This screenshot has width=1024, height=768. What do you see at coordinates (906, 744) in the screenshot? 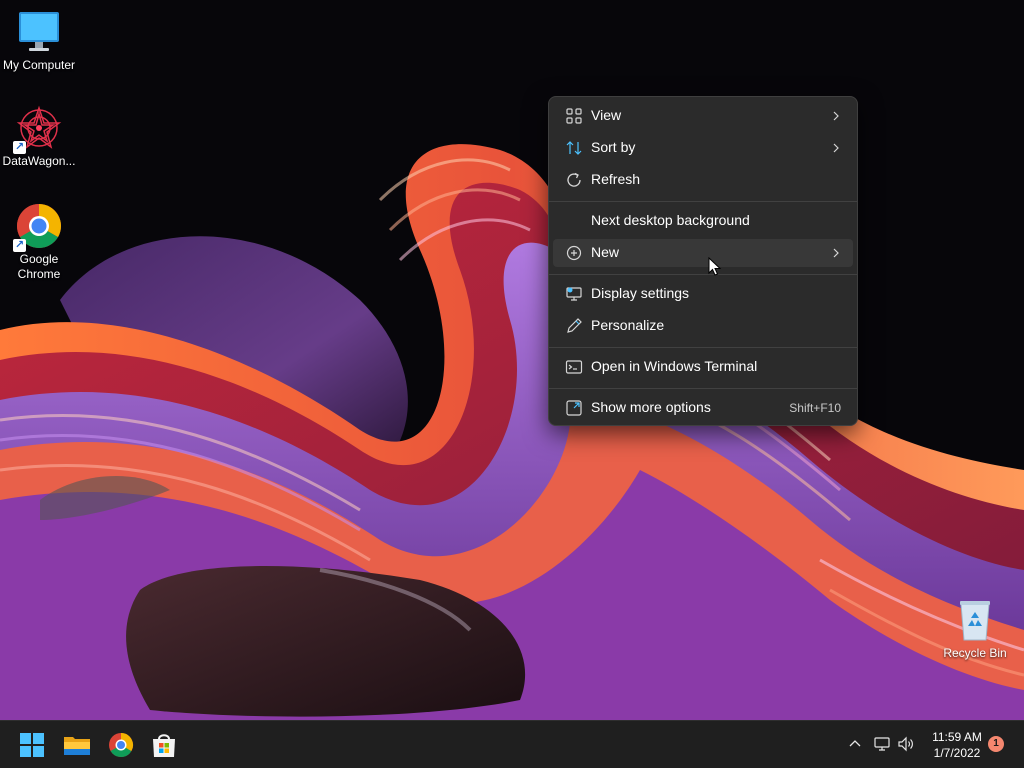
I see `volume-icon` at bounding box center [906, 744].